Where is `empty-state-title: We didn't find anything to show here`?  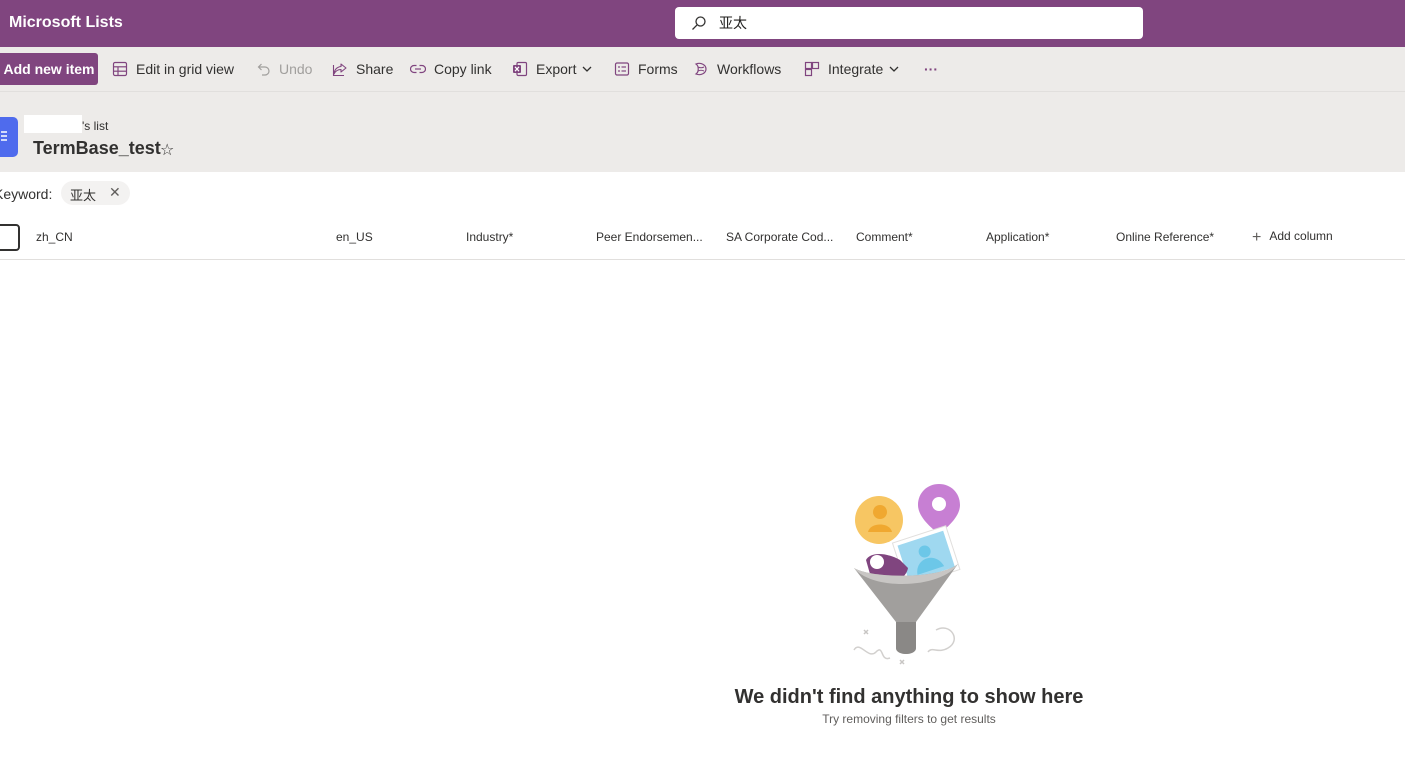 empty-state-title: We didn't find anything to show here is located at coordinates (909, 697).